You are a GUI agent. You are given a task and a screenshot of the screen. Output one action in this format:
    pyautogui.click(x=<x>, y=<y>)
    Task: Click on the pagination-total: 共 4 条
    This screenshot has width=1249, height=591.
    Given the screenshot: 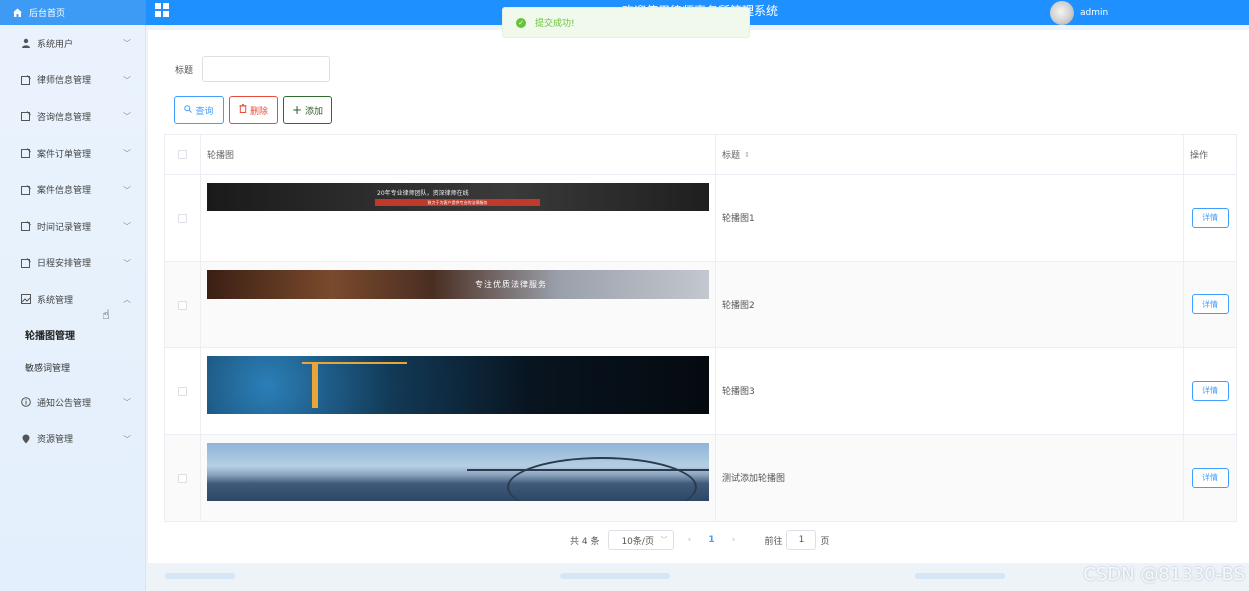 What is the action you would take?
    pyautogui.click(x=585, y=541)
    